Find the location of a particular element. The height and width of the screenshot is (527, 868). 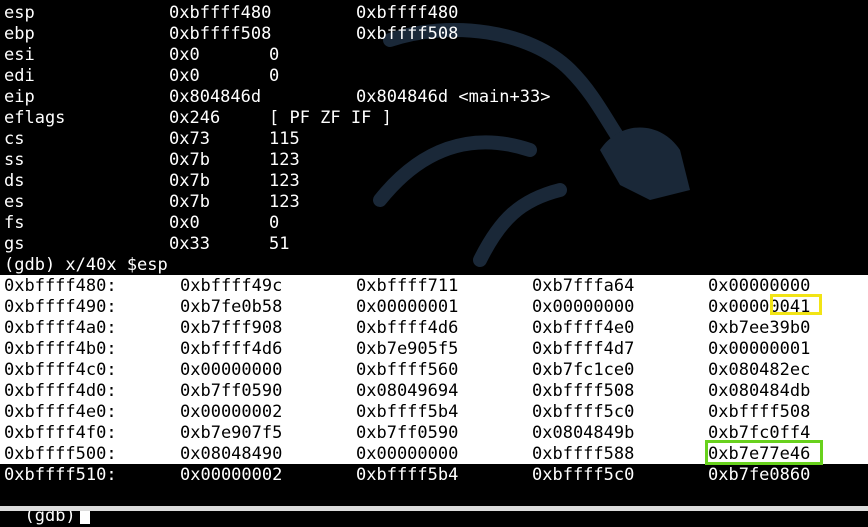

memory-word: 0xb7fc1ce0 is located at coordinates (583, 370).